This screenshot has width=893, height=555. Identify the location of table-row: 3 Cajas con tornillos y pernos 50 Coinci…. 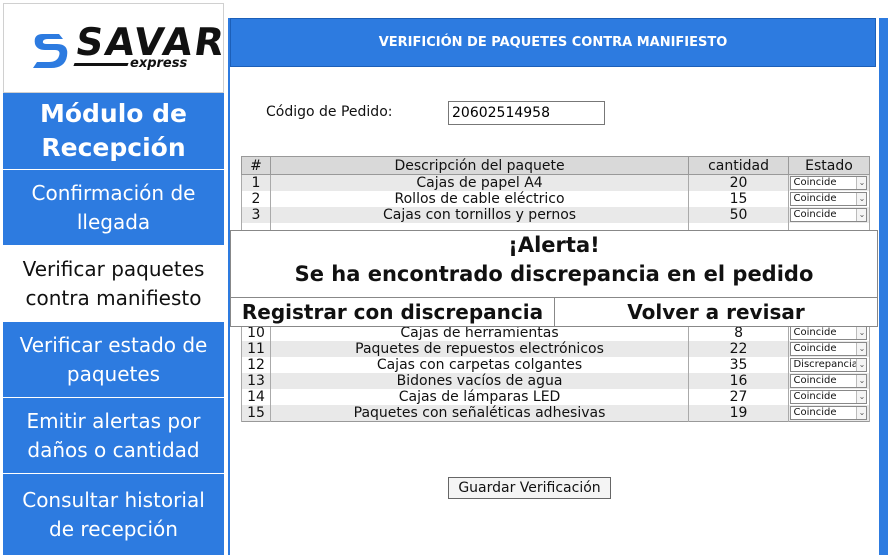
(556, 215).